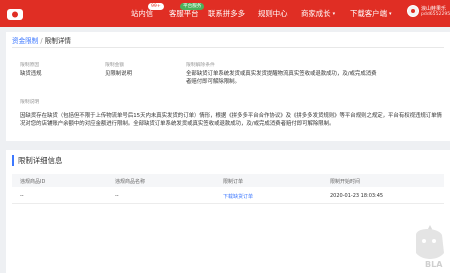  What do you see at coordinates (233, 182) in the screenshot?
I see `column-header-order: 限制订单` at bounding box center [233, 182].